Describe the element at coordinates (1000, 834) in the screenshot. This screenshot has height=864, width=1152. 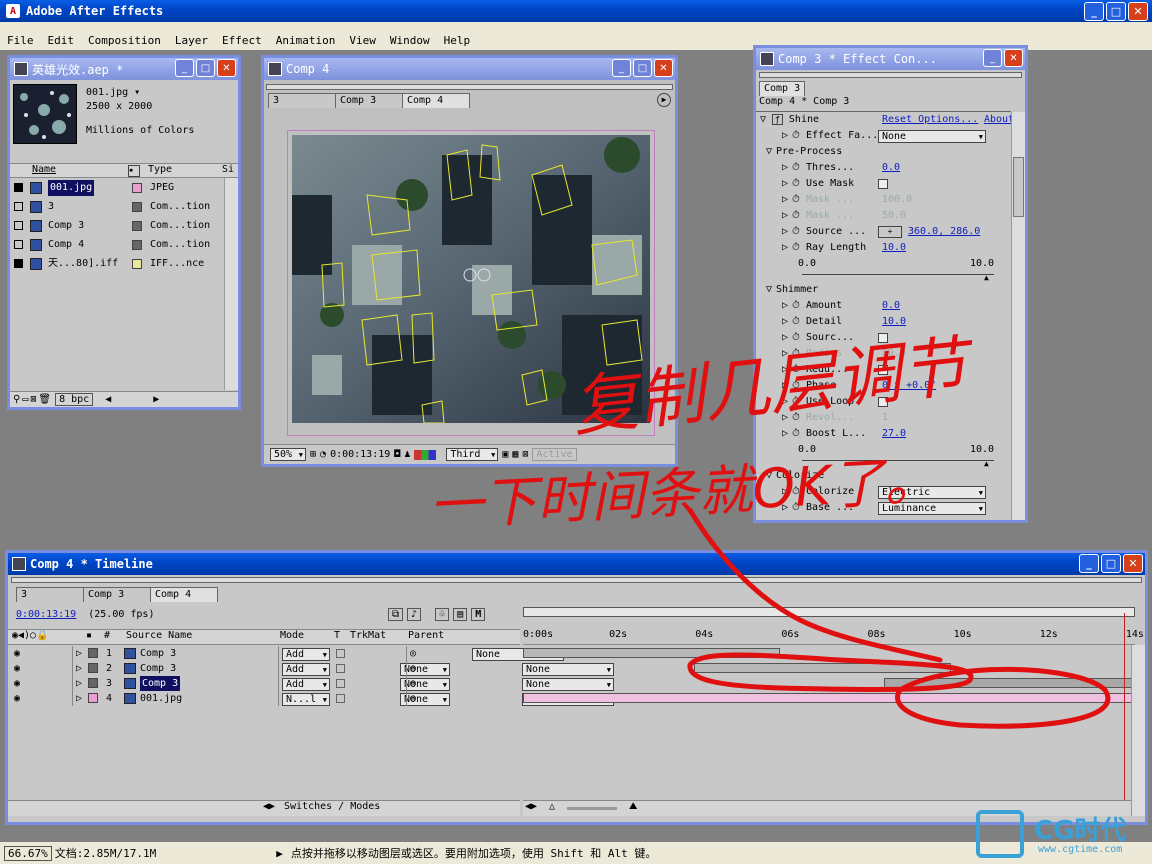
I see `cgtime-logo-icon` at that location.